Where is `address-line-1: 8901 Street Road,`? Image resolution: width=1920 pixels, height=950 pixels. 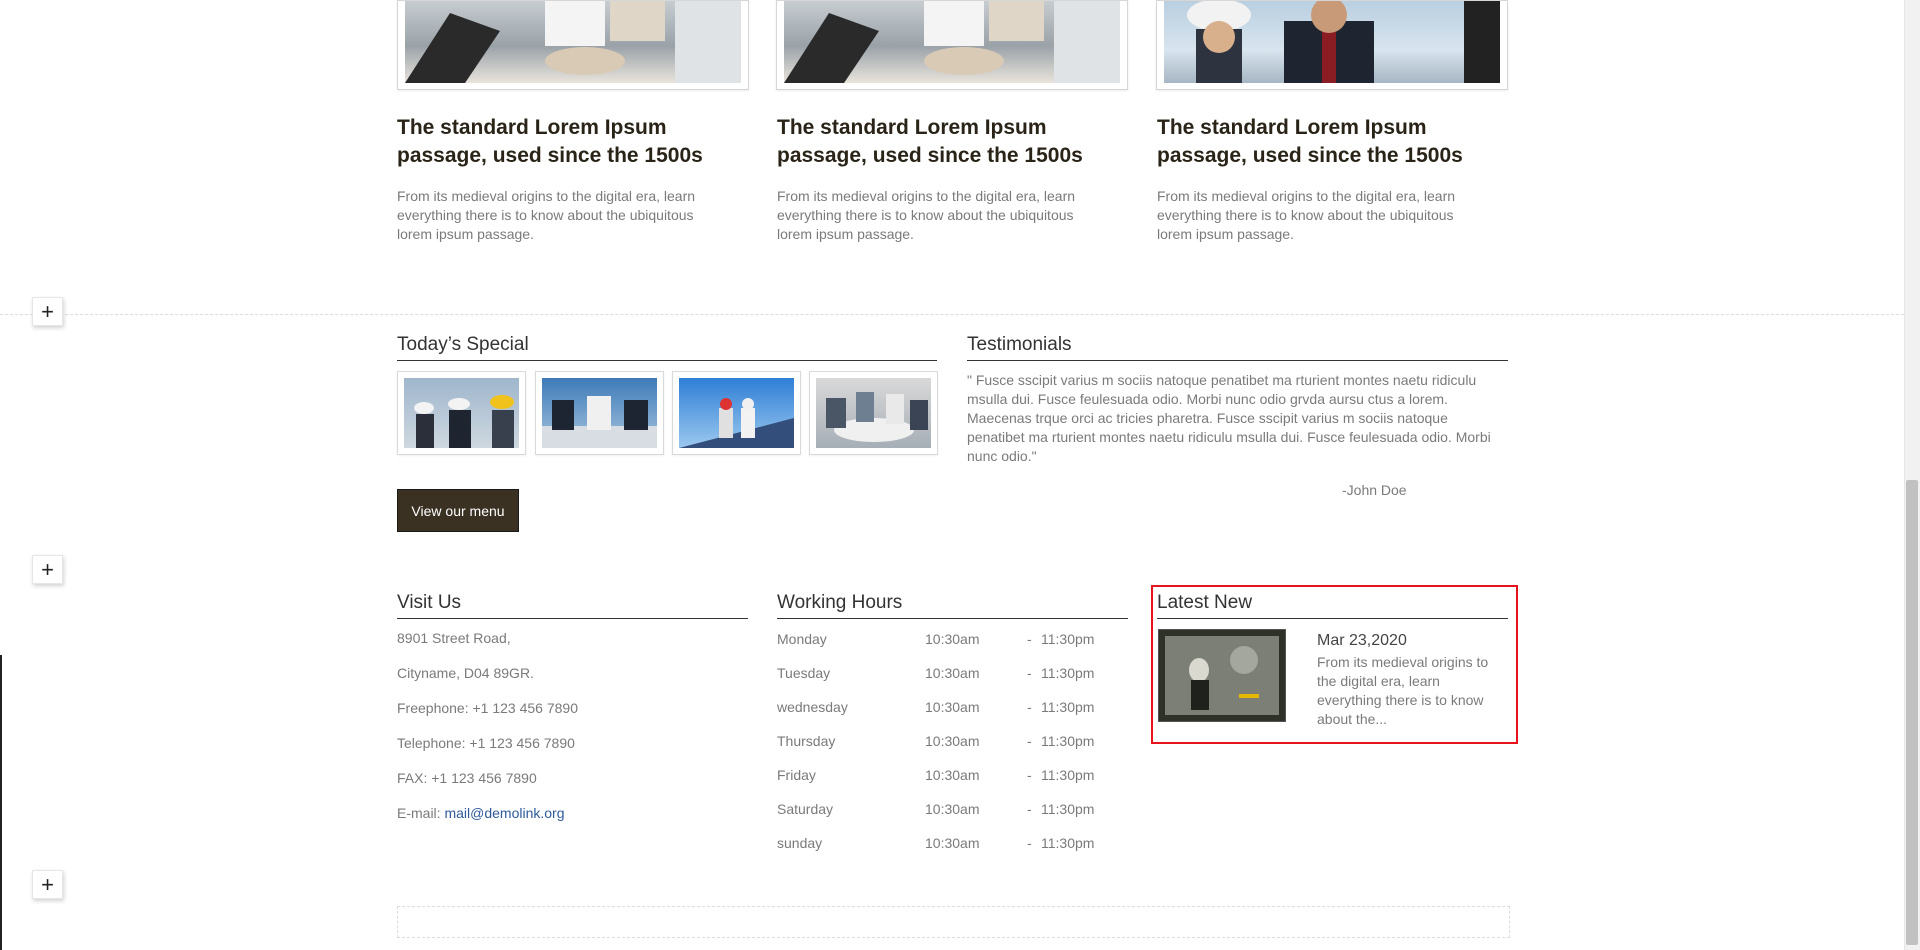
address-line-1: 8901 Street Road, is located at coordinates (454, 638).